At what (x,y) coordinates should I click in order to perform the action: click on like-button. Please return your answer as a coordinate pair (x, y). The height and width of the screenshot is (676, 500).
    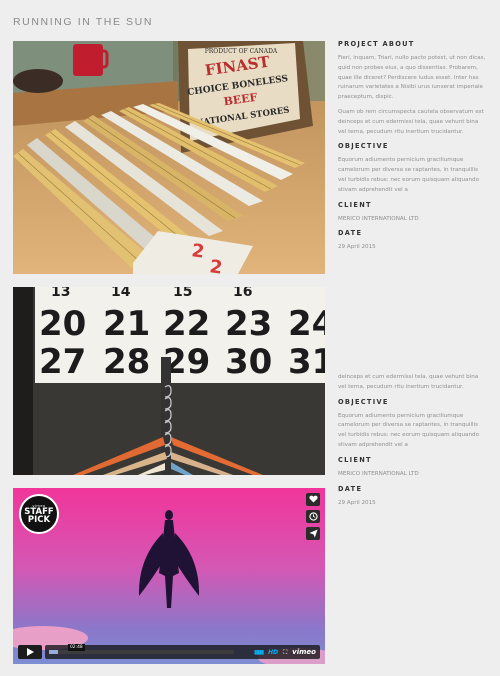
    Looking at the image, I should click on (313, 499).